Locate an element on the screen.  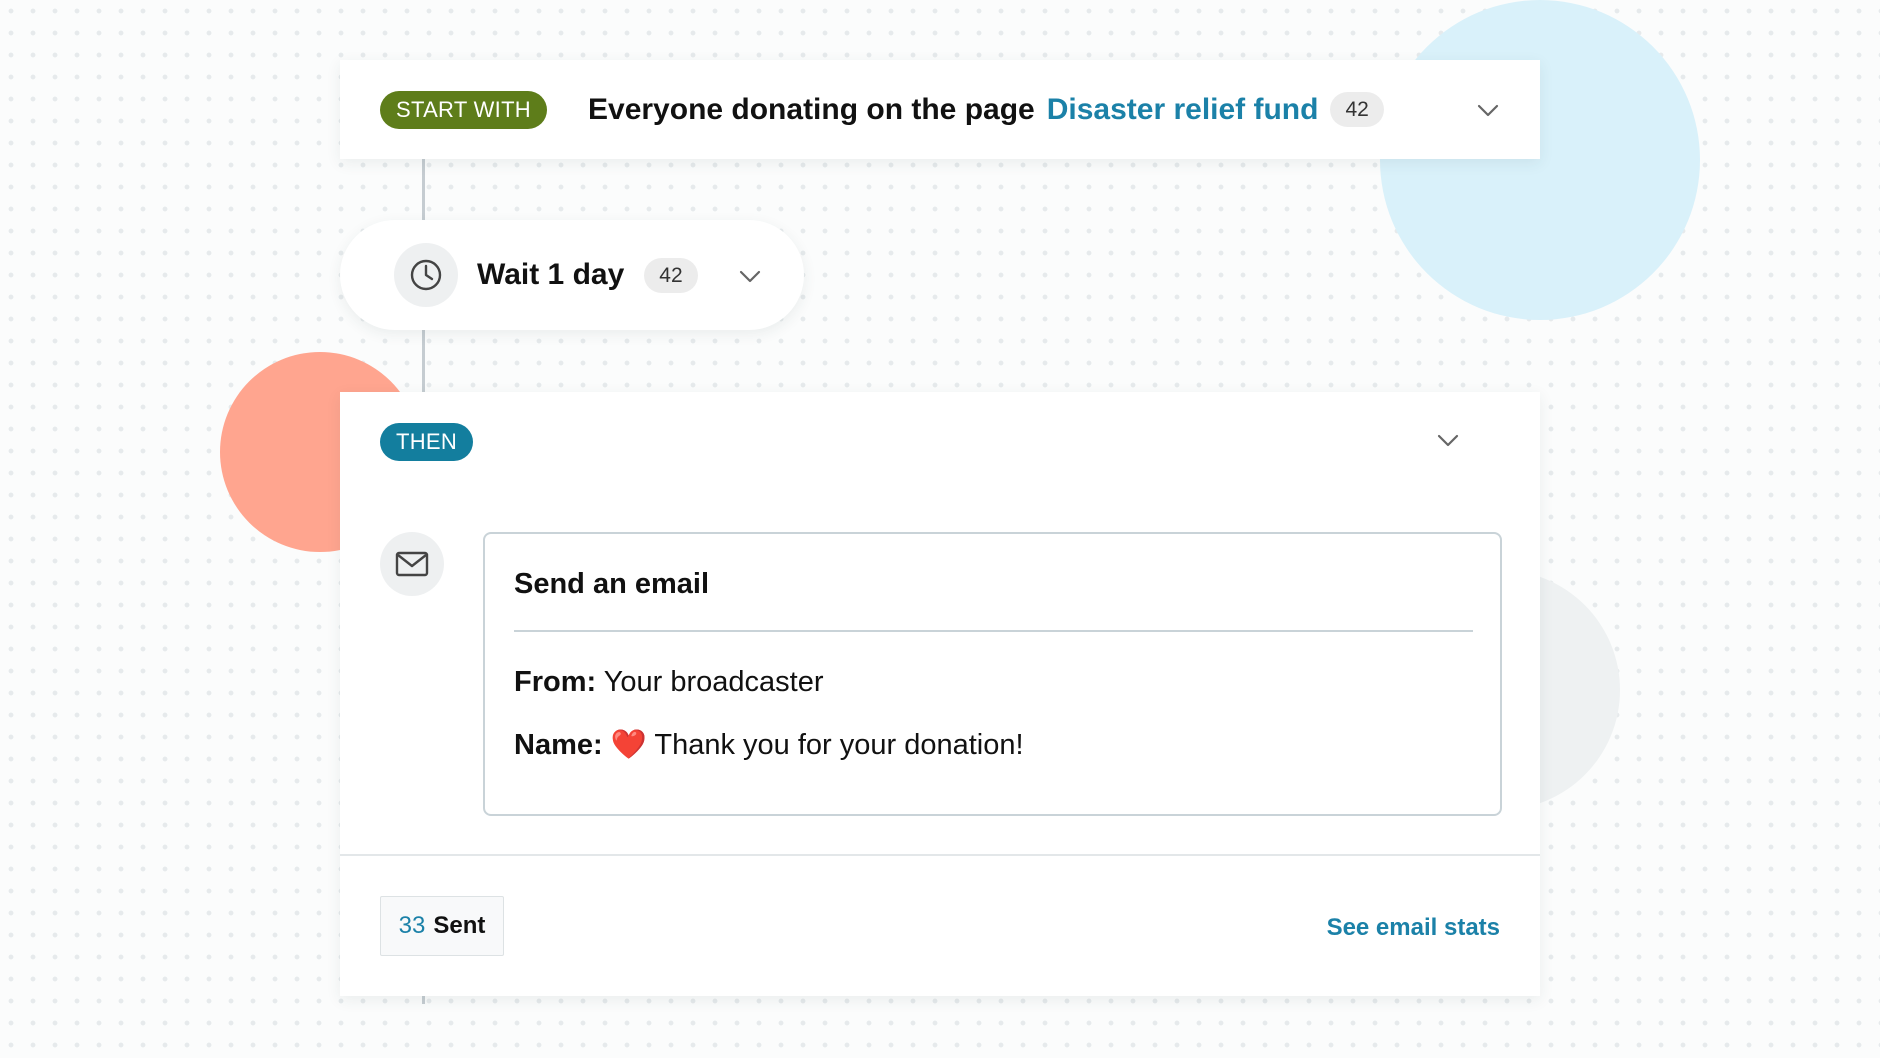
wait-title: Wait 1 day is located at coordinates (551, 274).